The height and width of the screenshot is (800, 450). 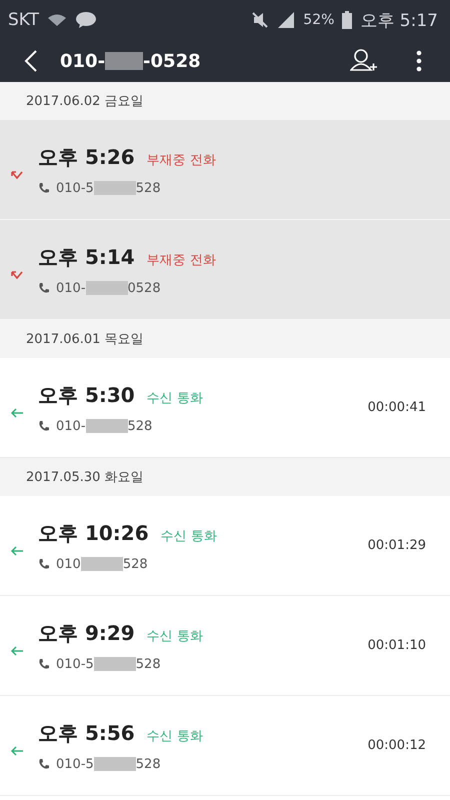 I want to click on date-label: 2017.06.02 금요일, so click(x=85, y=101).